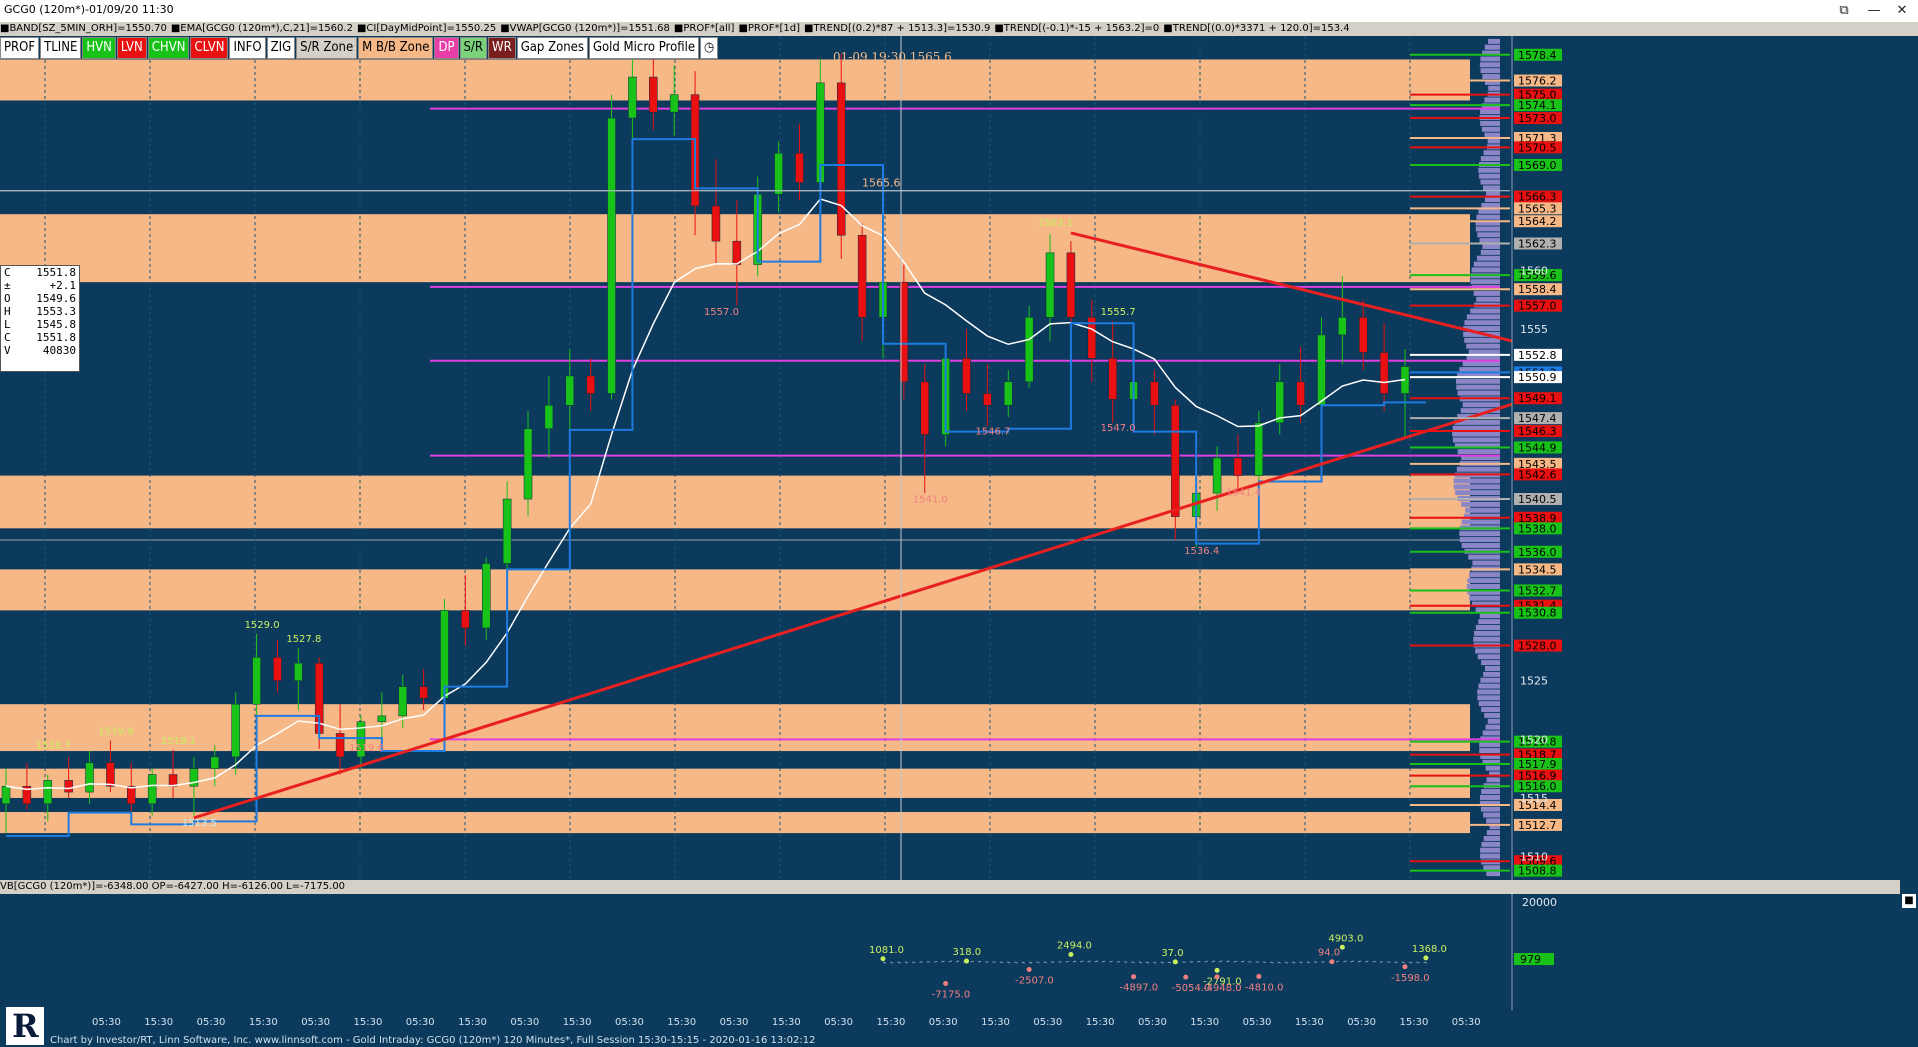  What do you see at coordinates (446, 48) in the screenshot?
I see `toolbar-button-dp: DP` at bounding box center [446, 48].